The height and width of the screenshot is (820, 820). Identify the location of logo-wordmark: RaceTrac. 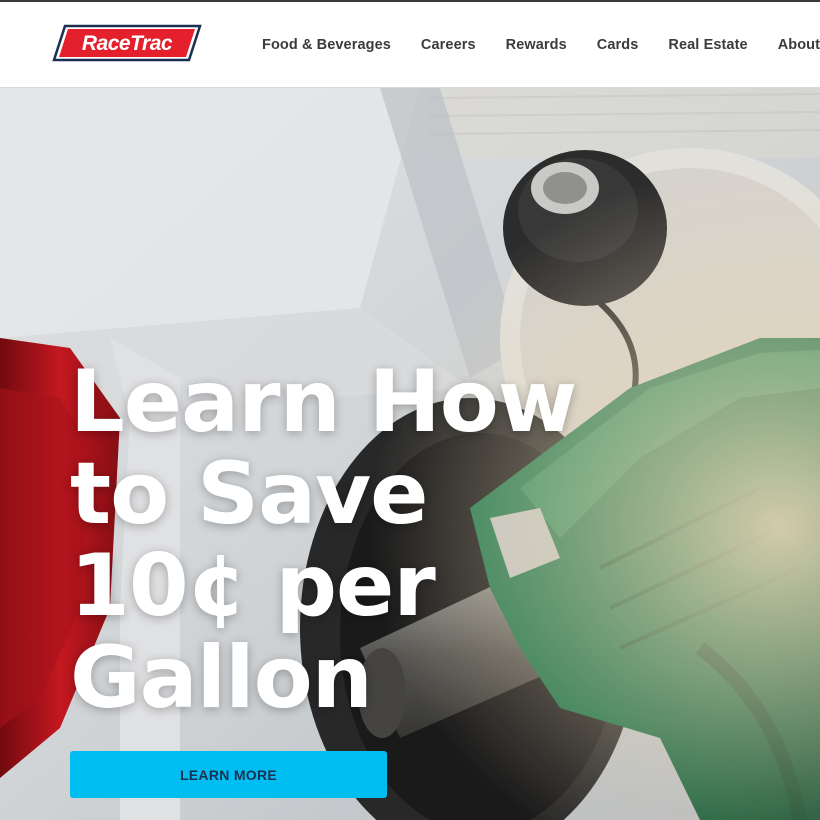
(127, 43).